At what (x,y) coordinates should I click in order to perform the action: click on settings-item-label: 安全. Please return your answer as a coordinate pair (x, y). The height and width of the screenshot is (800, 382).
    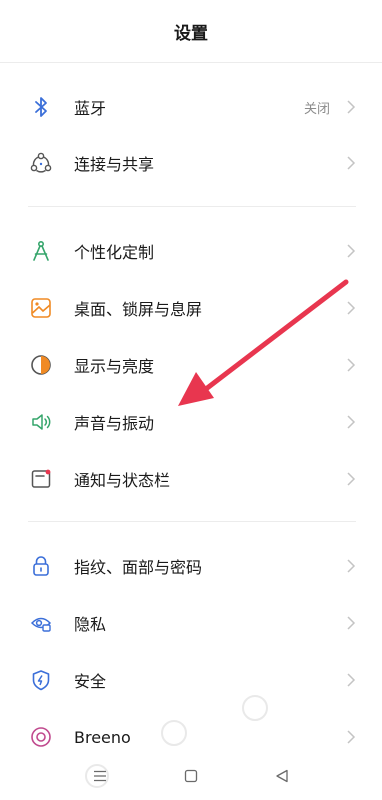
    Looking at the image, I should click on (90, 681).